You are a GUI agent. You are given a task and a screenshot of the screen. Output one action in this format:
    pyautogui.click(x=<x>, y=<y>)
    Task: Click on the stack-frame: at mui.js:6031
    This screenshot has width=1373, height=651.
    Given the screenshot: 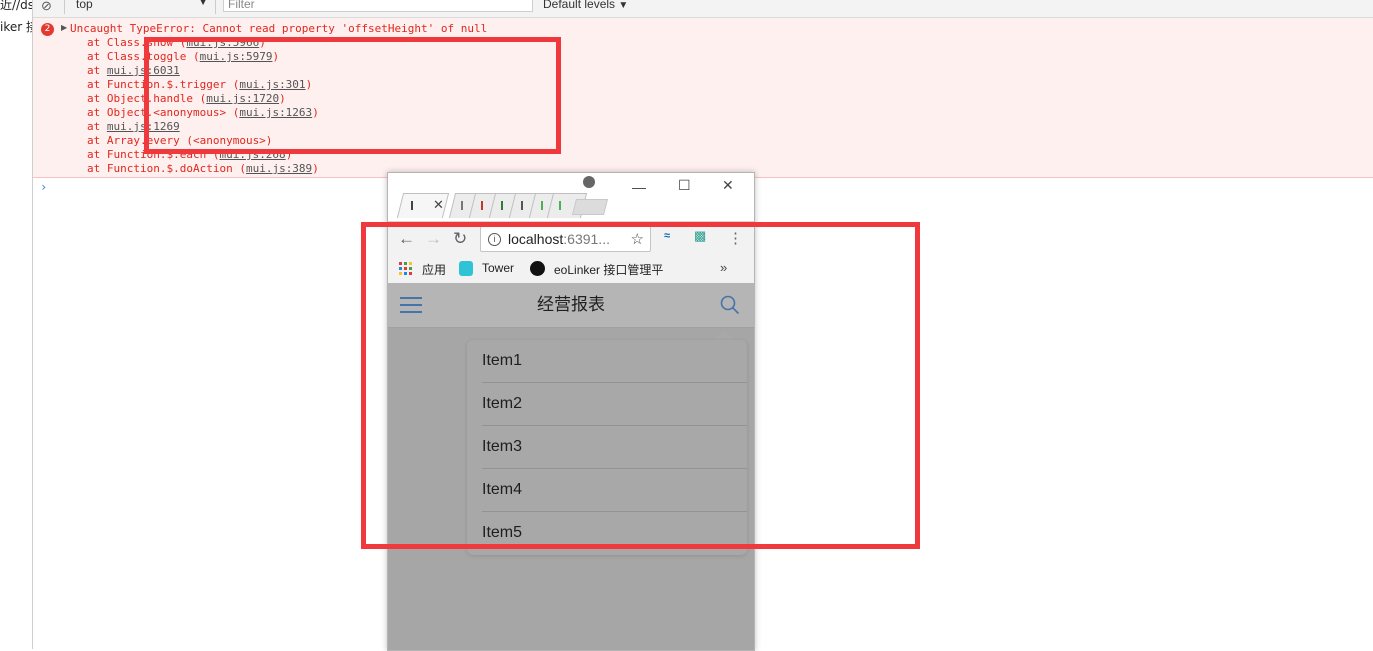 What is the action you would take?
    pyautogui.click(x=133, y=70)
    